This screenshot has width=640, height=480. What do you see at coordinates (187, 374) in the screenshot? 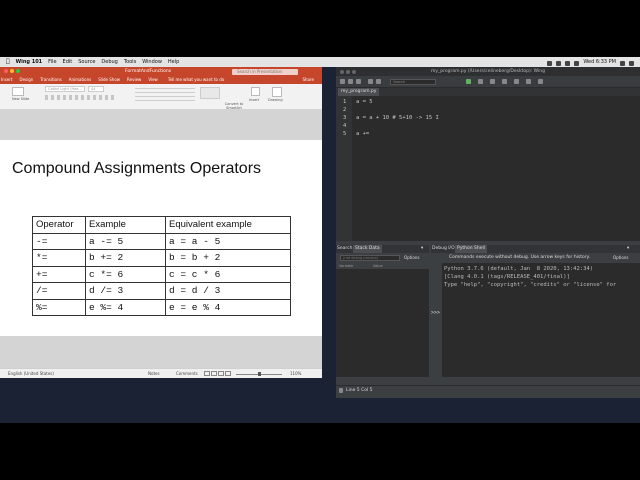
I see `comments-button: Comments` at bounding box center [187, 374].